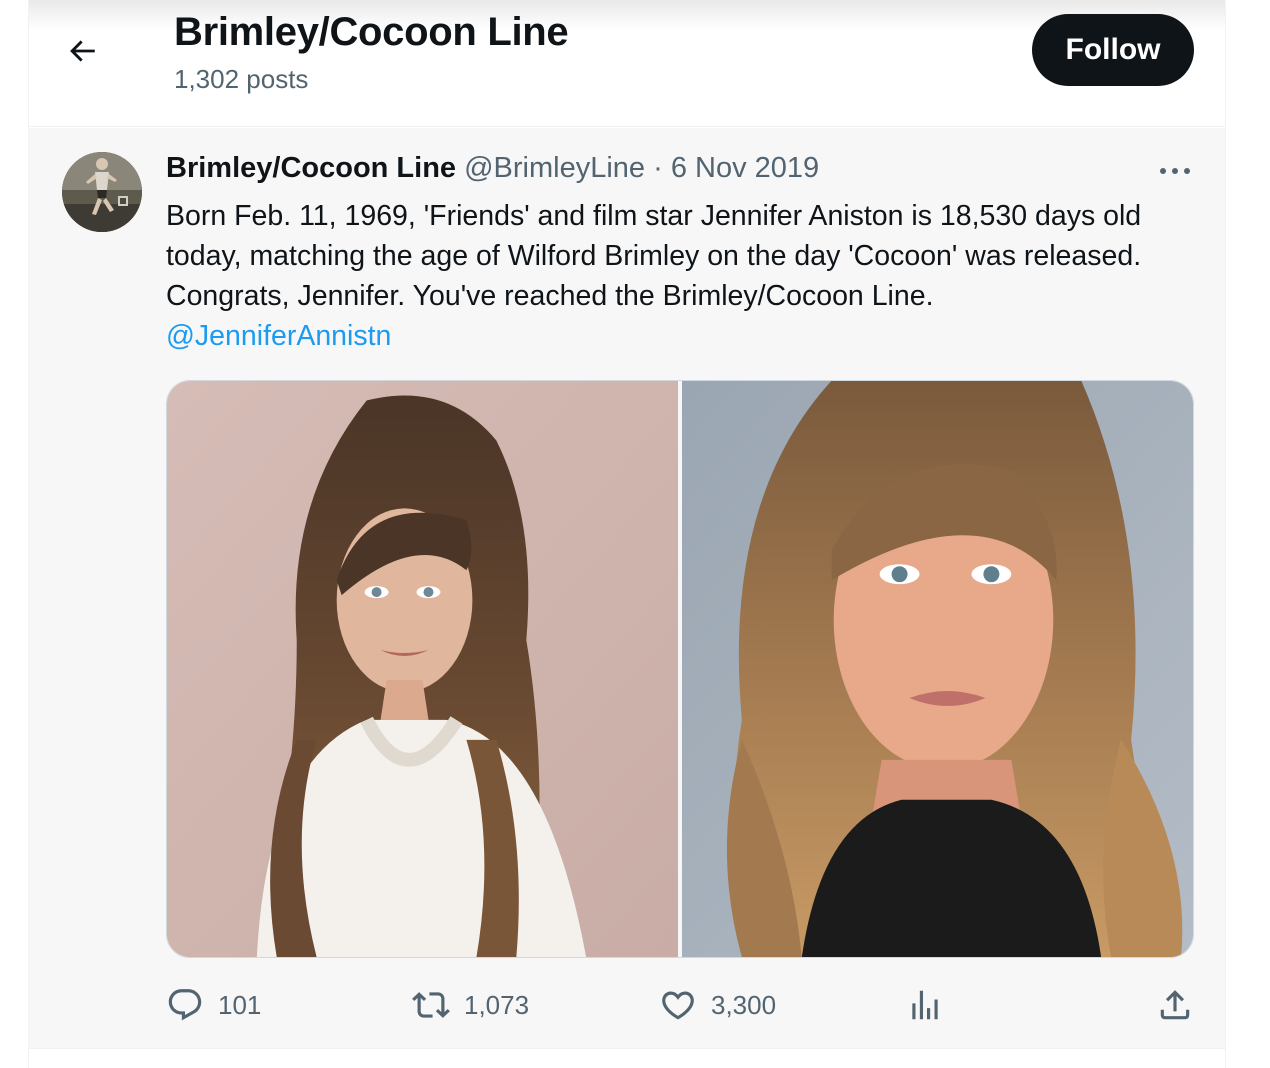 The width and height of the screenshot is (1270, 1068). I want to click on post-count: 1,302 posts, so click(241, 79).